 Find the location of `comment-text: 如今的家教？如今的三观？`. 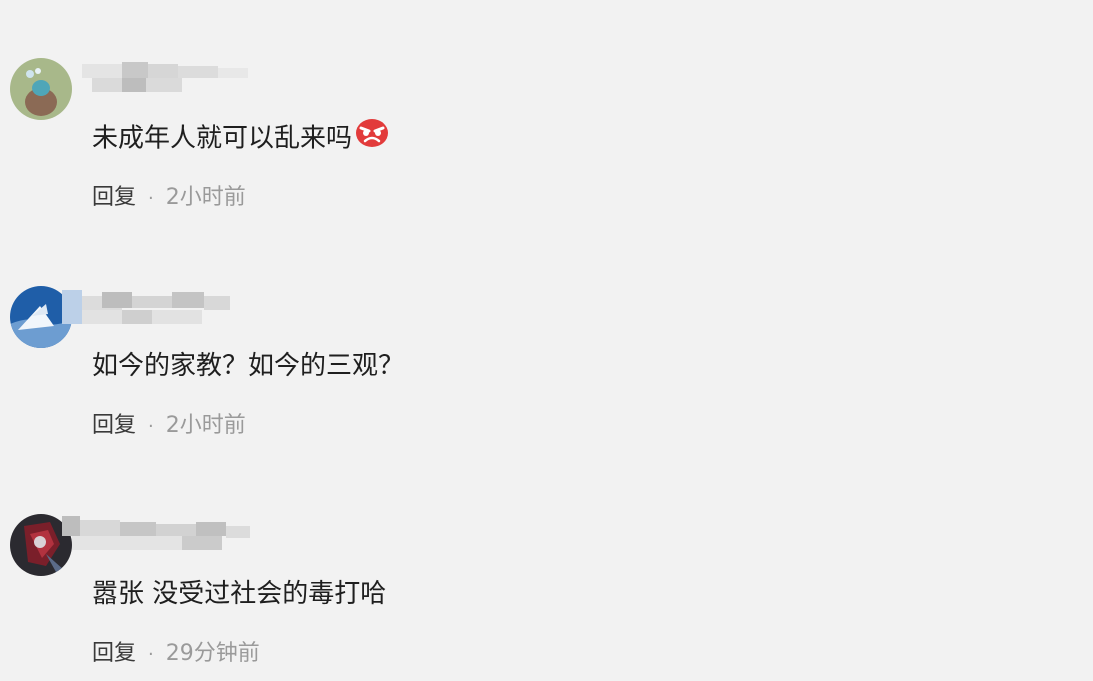

comment-text: 如今的家教？如今的三观？ is located at coordinates (248, 366).